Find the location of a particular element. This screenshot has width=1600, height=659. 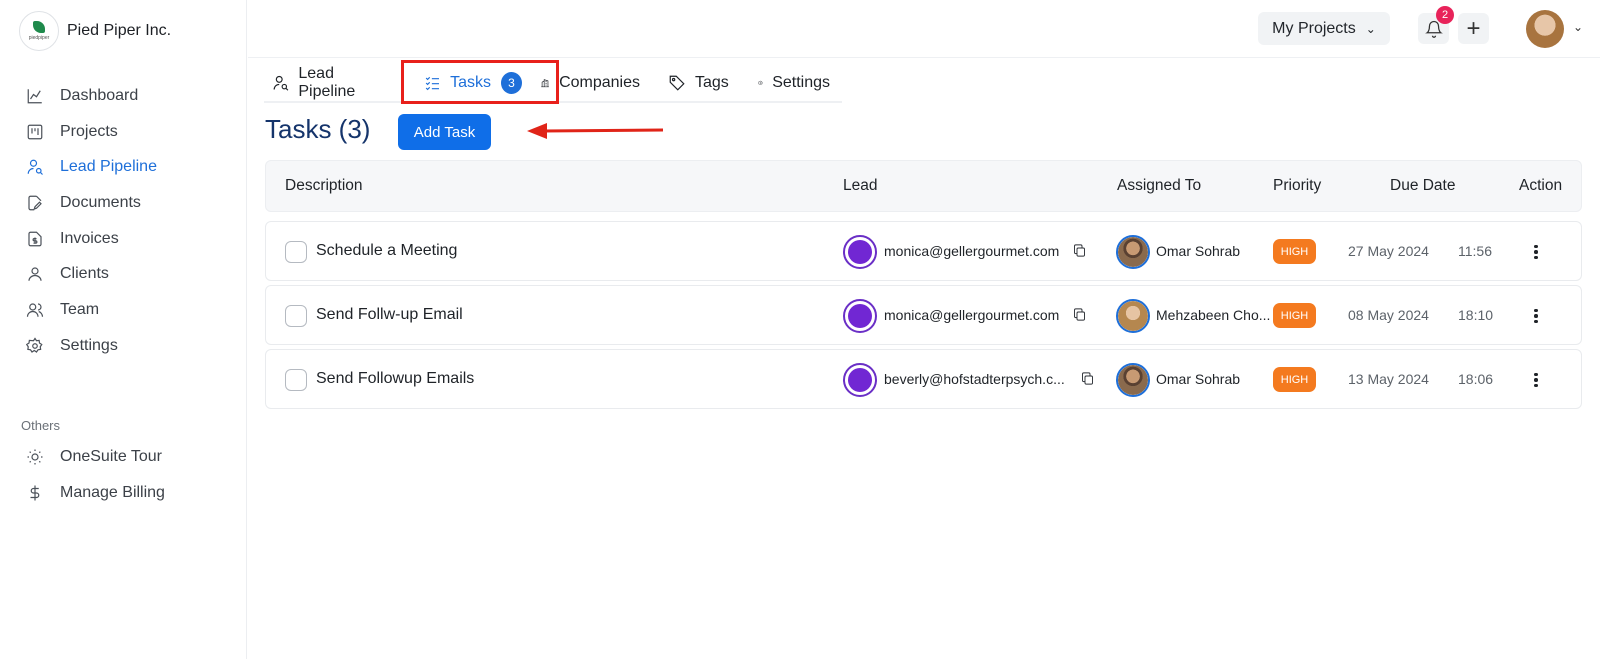

due-date: 13 May 2024 is located at coordinates (1388, 379).